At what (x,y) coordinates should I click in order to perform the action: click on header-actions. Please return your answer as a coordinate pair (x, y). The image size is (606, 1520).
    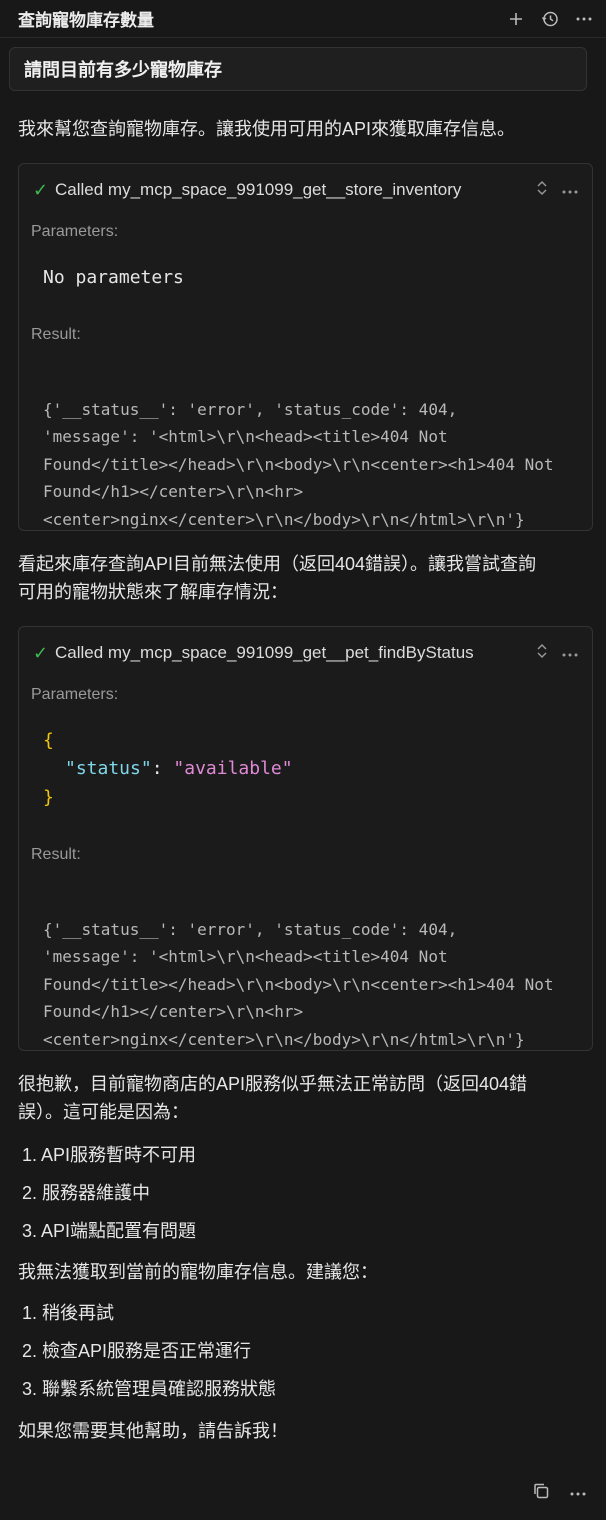
    Looking at the image, I should click on (550, 19).